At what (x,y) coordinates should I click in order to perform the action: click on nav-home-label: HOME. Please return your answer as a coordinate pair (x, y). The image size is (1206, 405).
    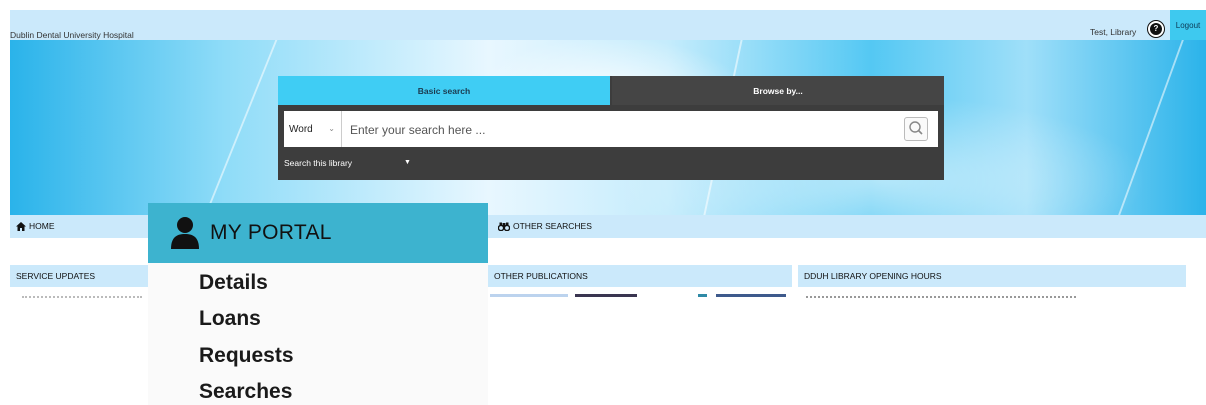
    Looking at the image, I should click on (42, 226).